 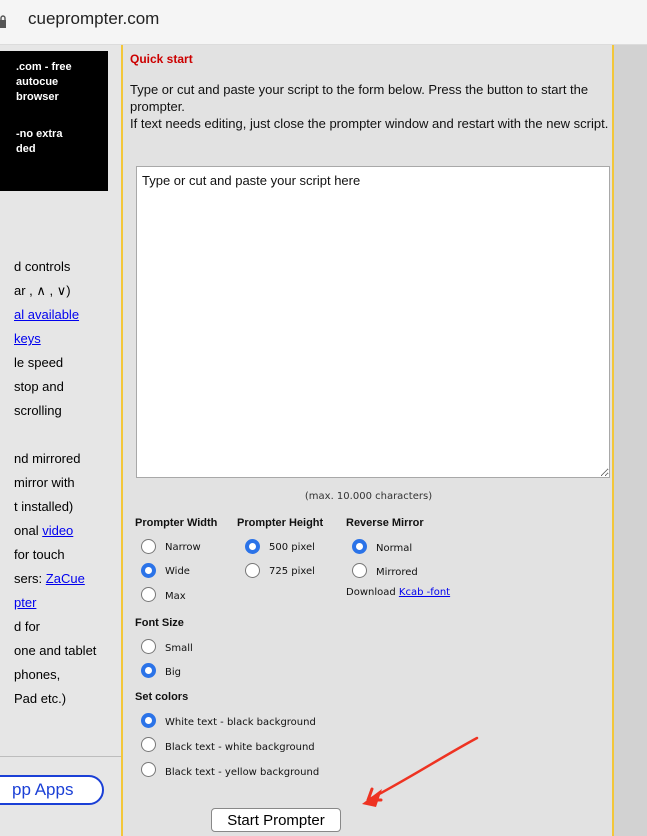 What do you see at coordinates (359, 546) in the screenshot?
I see `mirror-normal-radio` at bounding box center [359, 546].